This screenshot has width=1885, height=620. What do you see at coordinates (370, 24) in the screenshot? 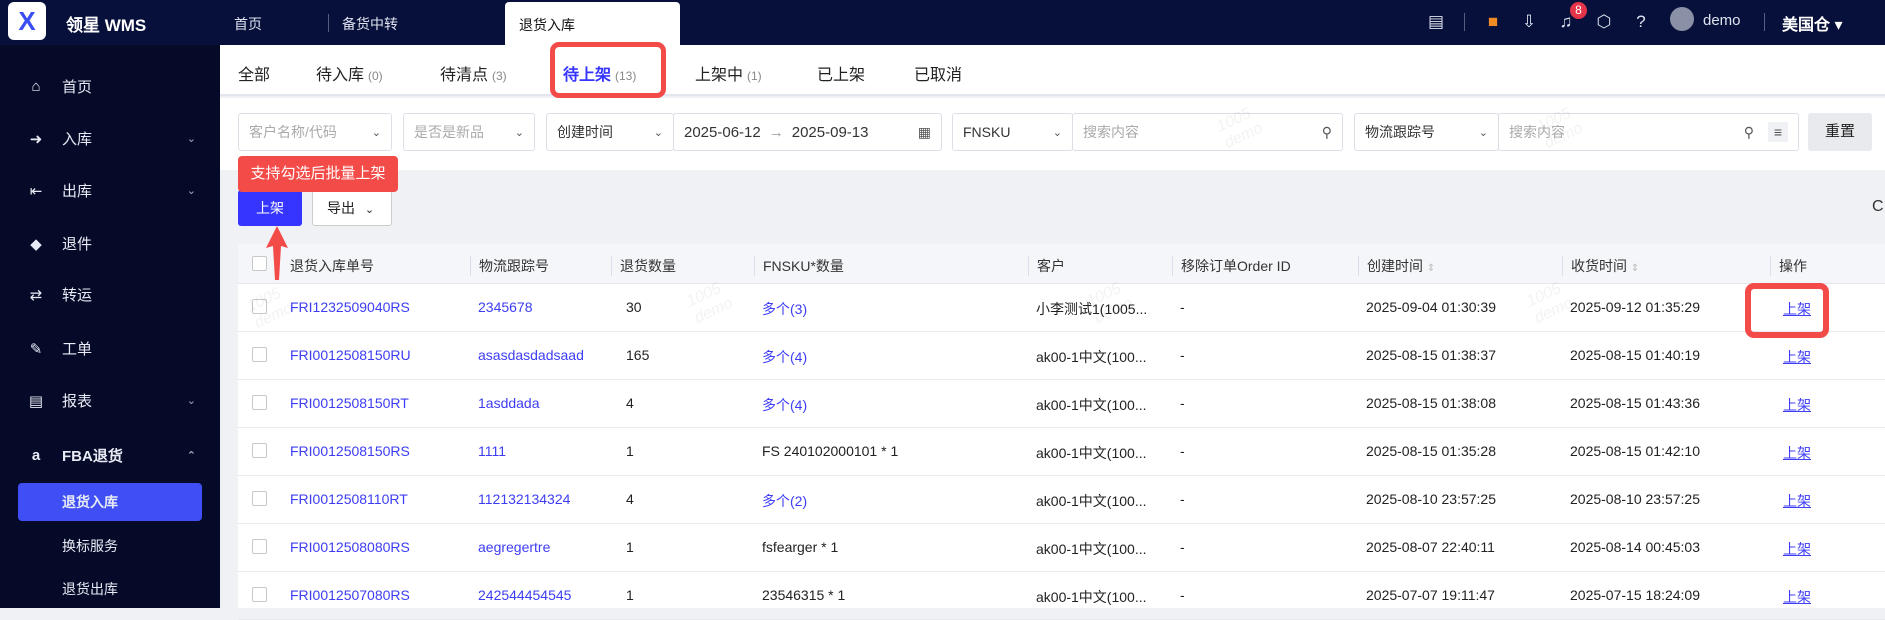
I see `page-tab-transfer: 备货中转` at bounding box center [370, 24].